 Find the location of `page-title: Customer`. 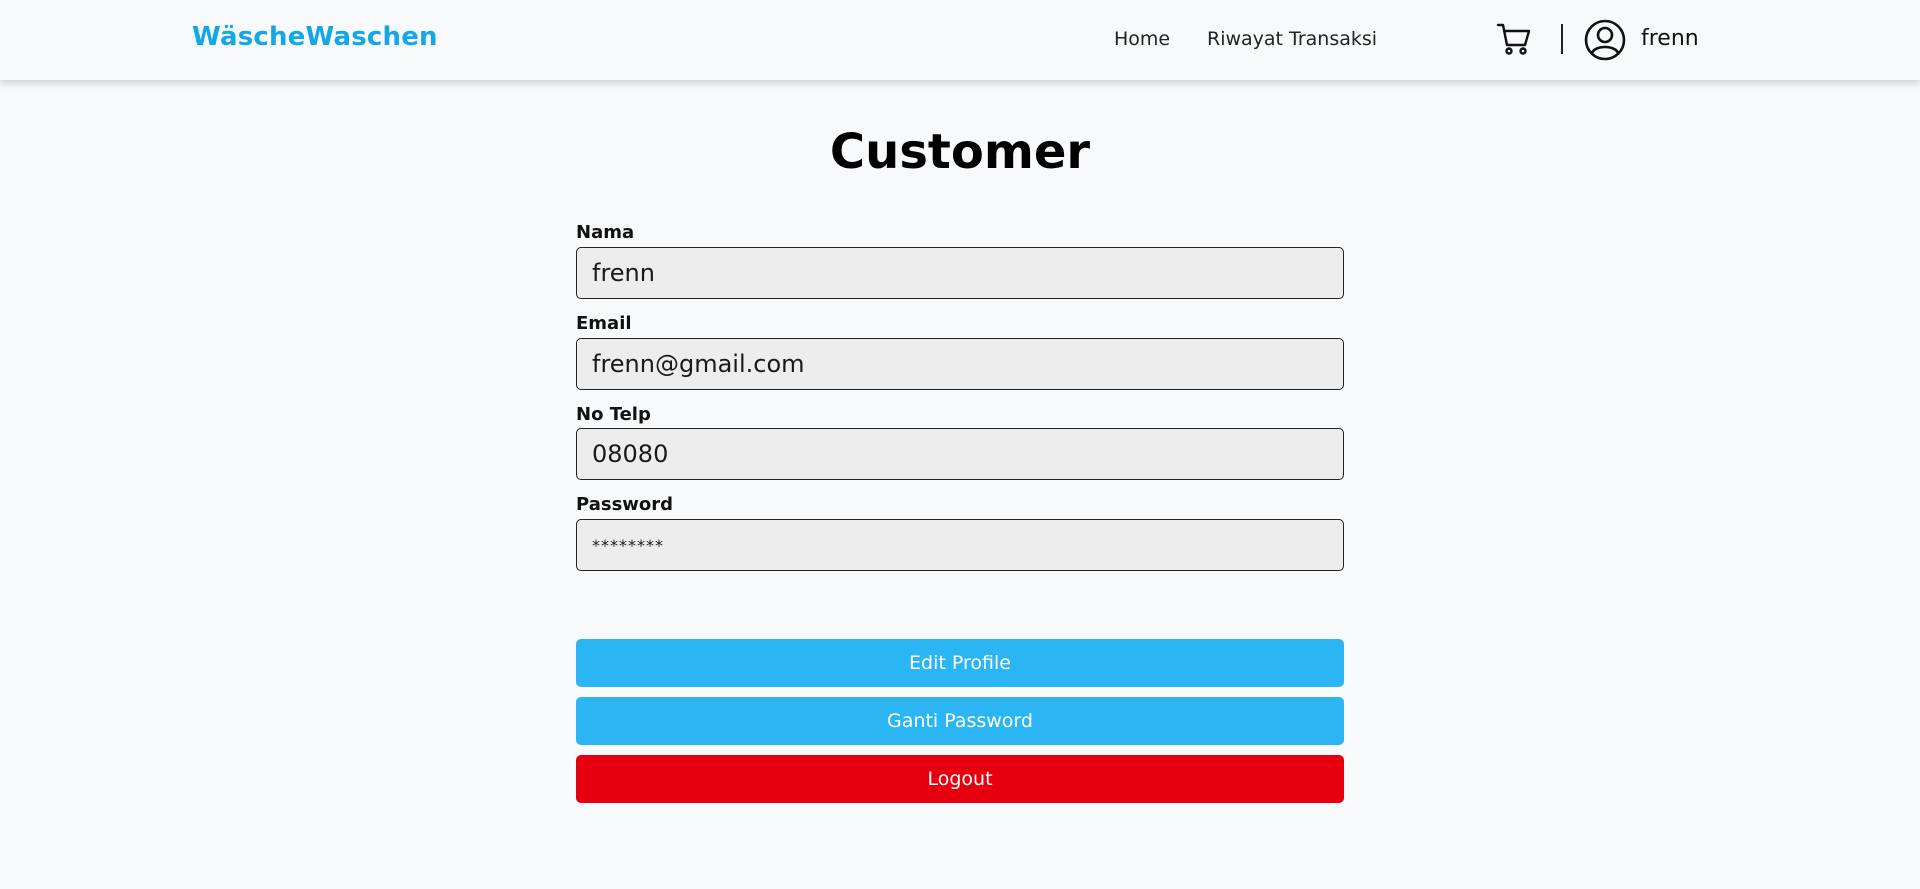

page-title: Customer is located at coordinates (960, 152).